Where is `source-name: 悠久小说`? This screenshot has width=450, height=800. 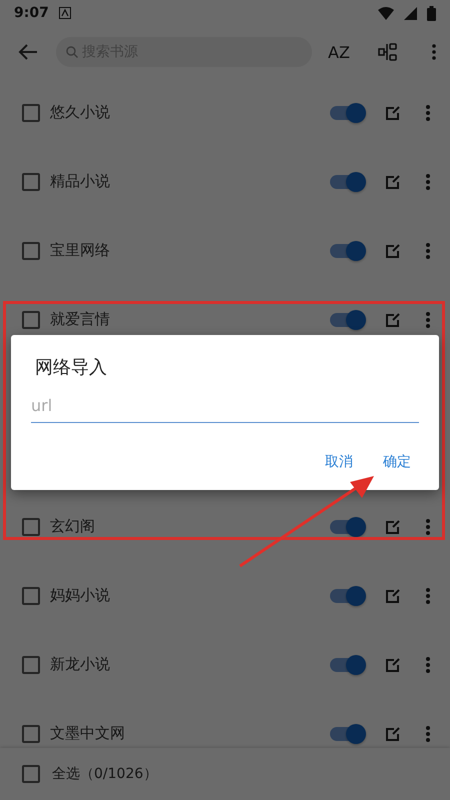
source-name: 悠久小说 is located at coordinates (80, 112).